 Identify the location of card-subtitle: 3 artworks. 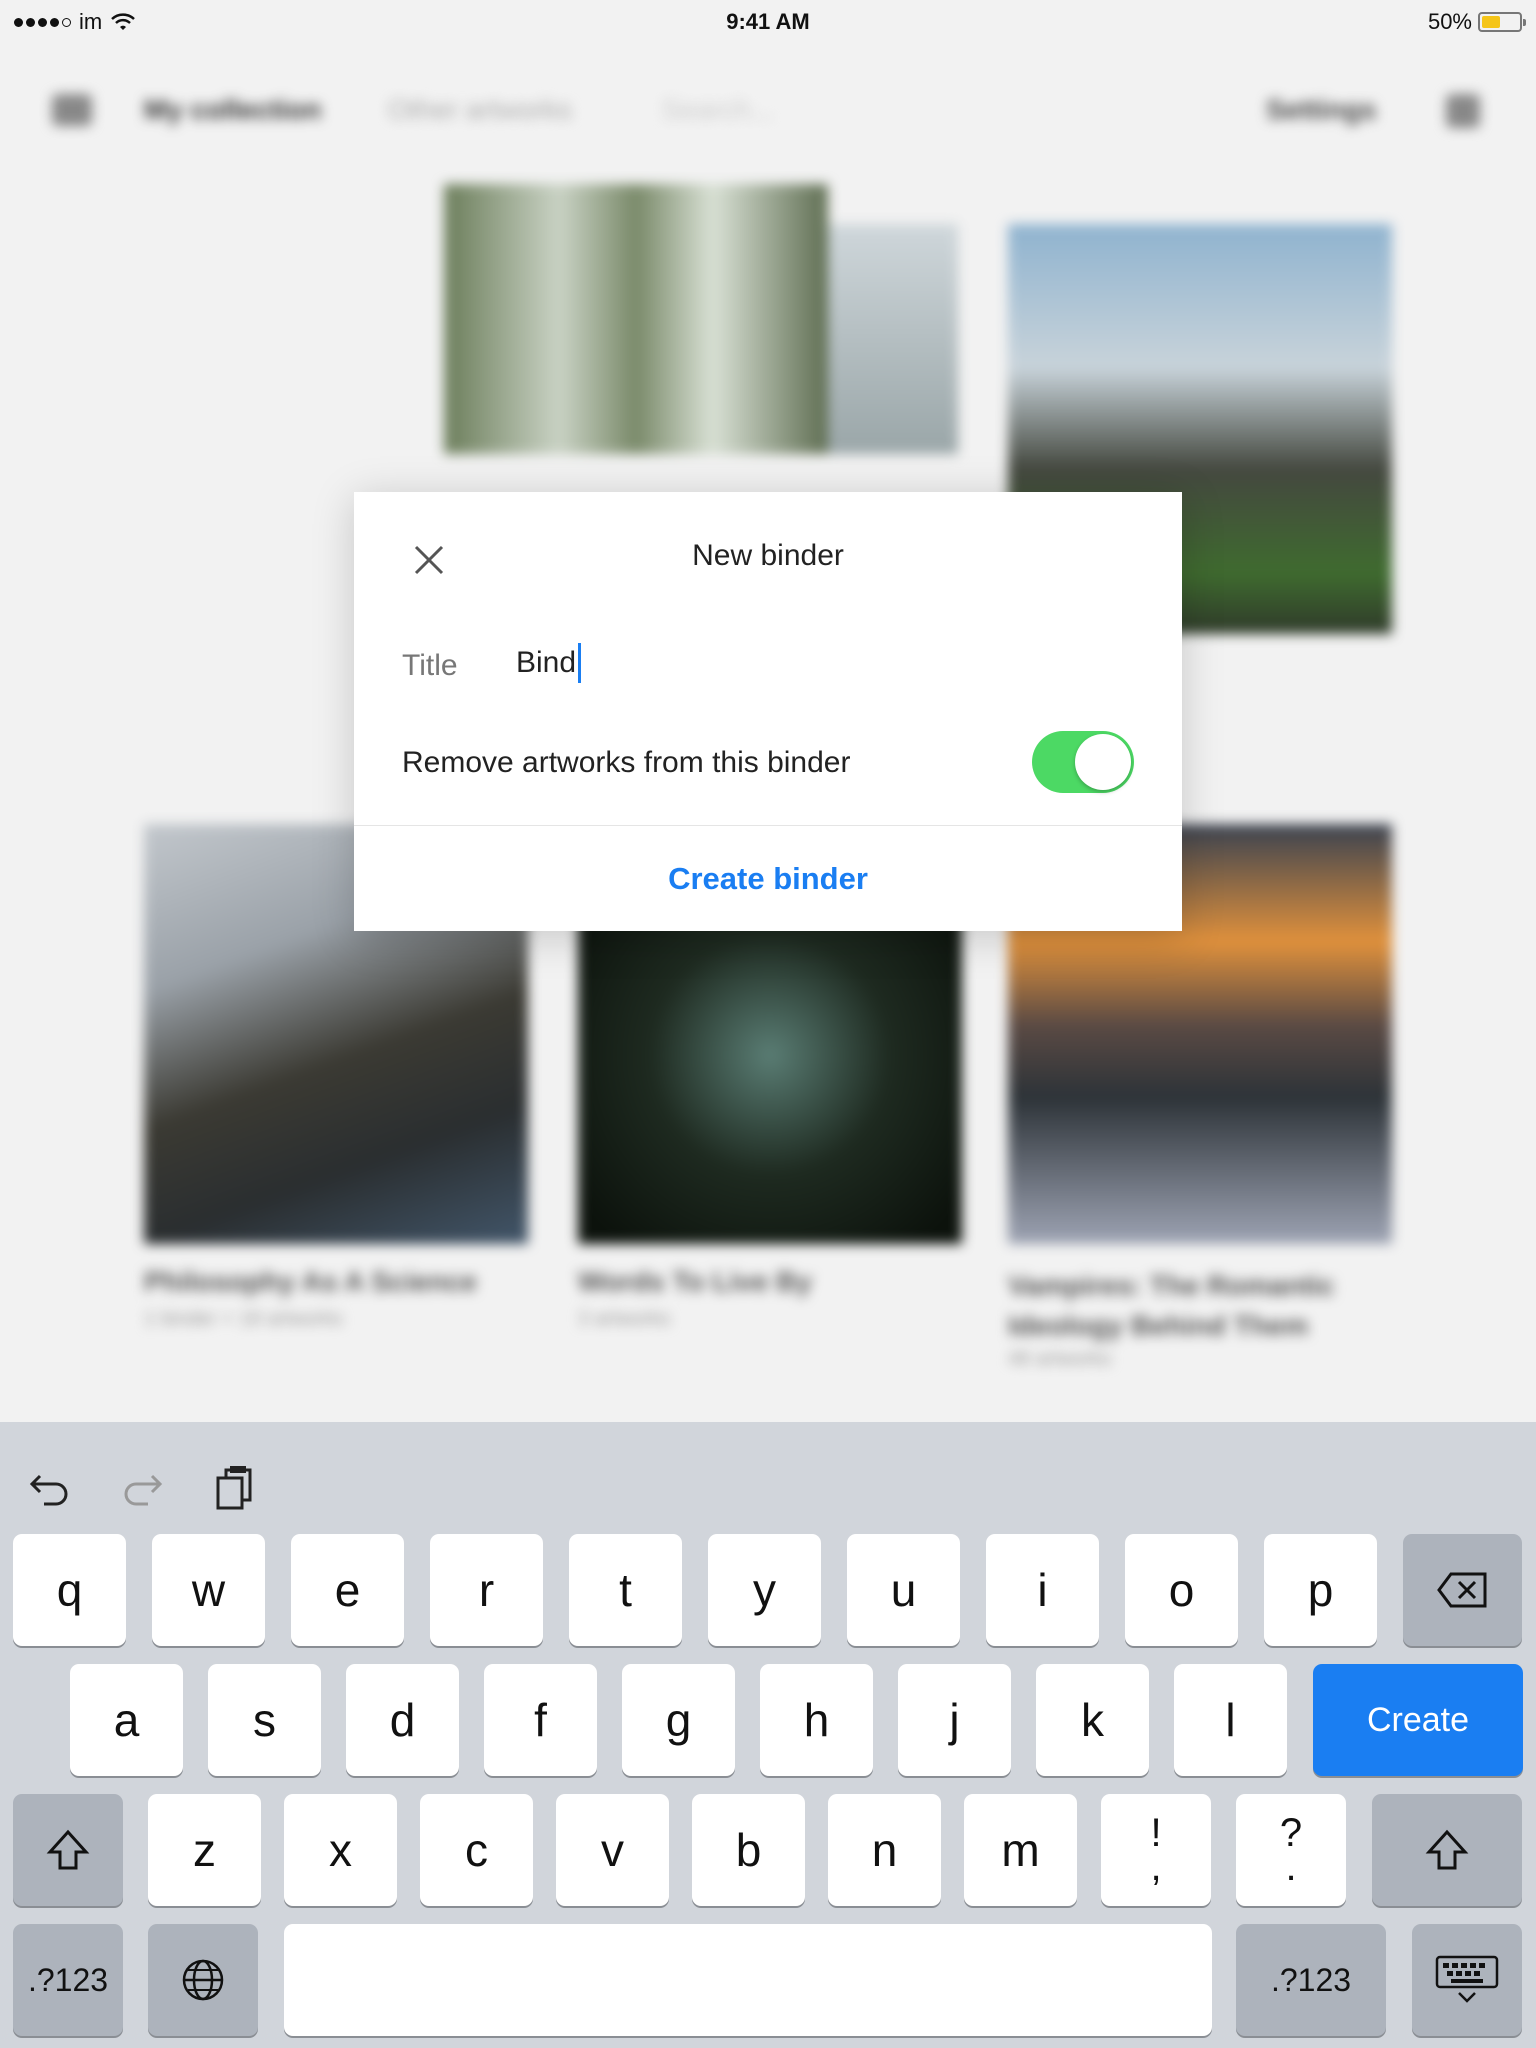
(624, 1319).